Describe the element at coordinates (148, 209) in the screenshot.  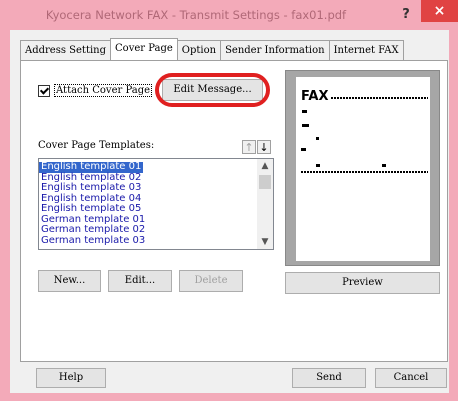
I see `list-item: English template 05` at that location.